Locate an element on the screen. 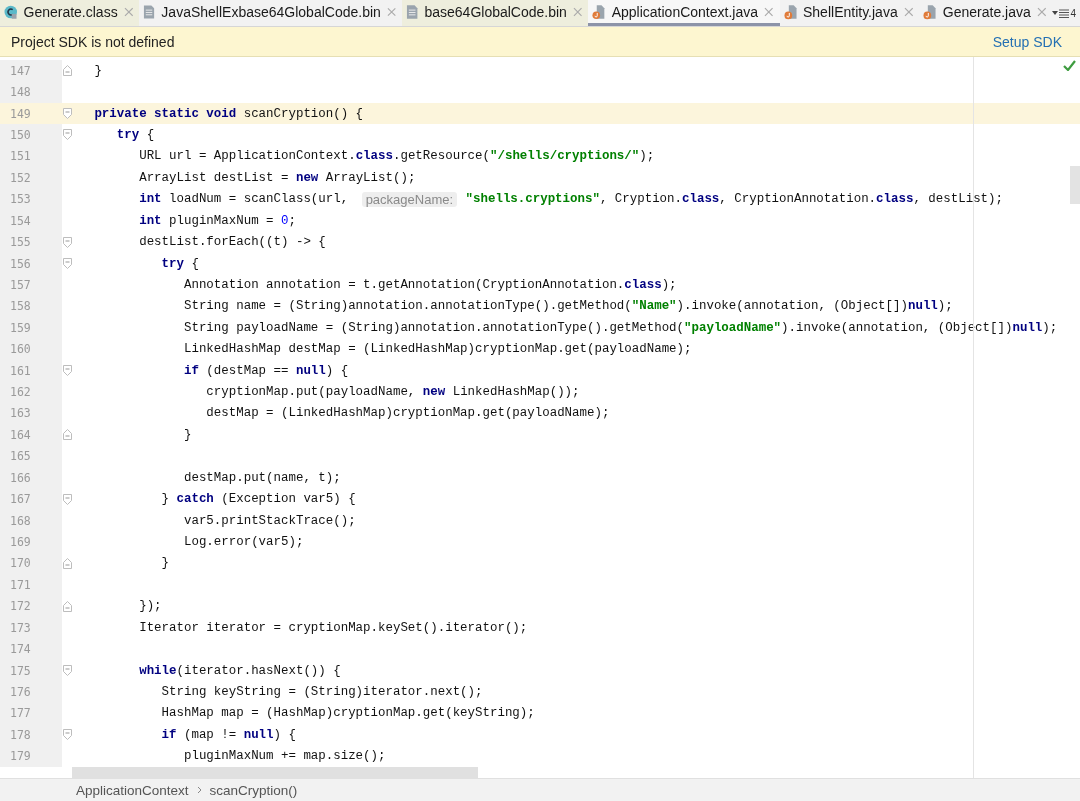 The image size is (1080, 801). parameter-hint: packageName: is located at coordinates (409, 199).